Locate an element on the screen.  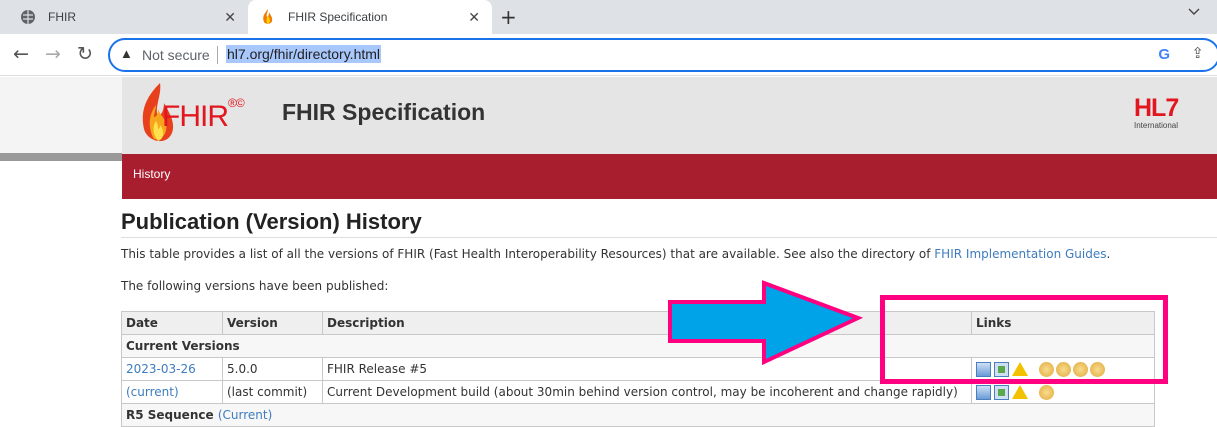
back-icon: ← is located at coordinates (21, 54).